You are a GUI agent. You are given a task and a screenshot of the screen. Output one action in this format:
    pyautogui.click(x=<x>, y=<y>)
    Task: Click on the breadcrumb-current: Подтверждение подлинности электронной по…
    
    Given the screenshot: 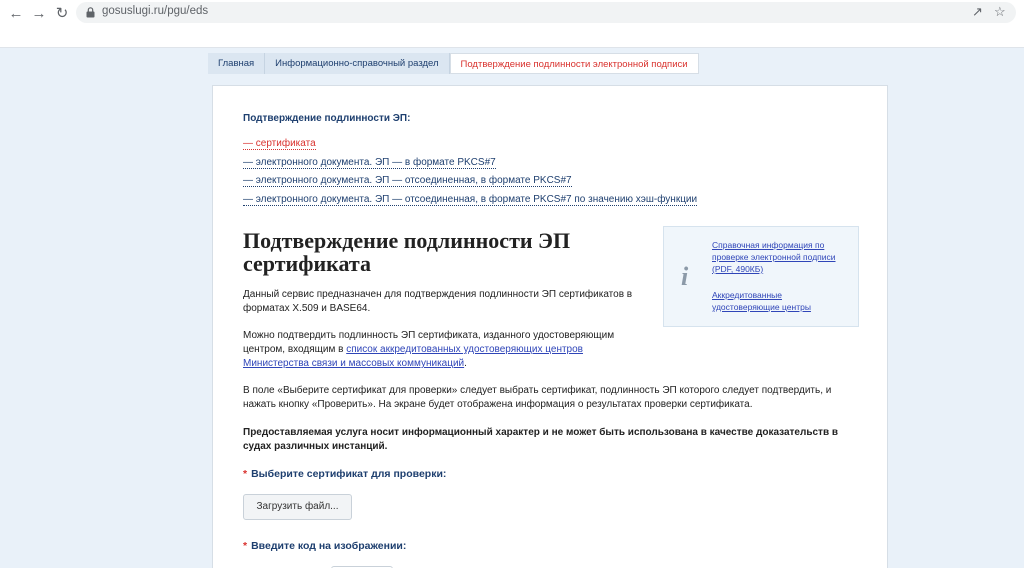 What is the action you would take?
    pyautogui.click(x=574, y=63)
    